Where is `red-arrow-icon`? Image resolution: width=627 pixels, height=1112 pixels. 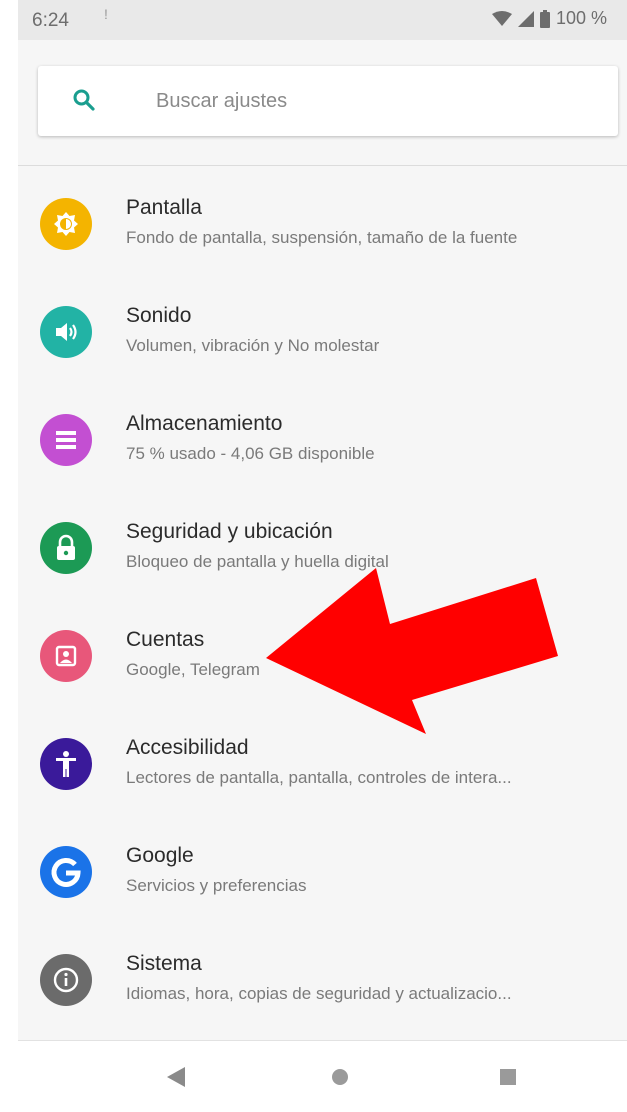
red-arrow-icon is located at coordinates (412, 651).